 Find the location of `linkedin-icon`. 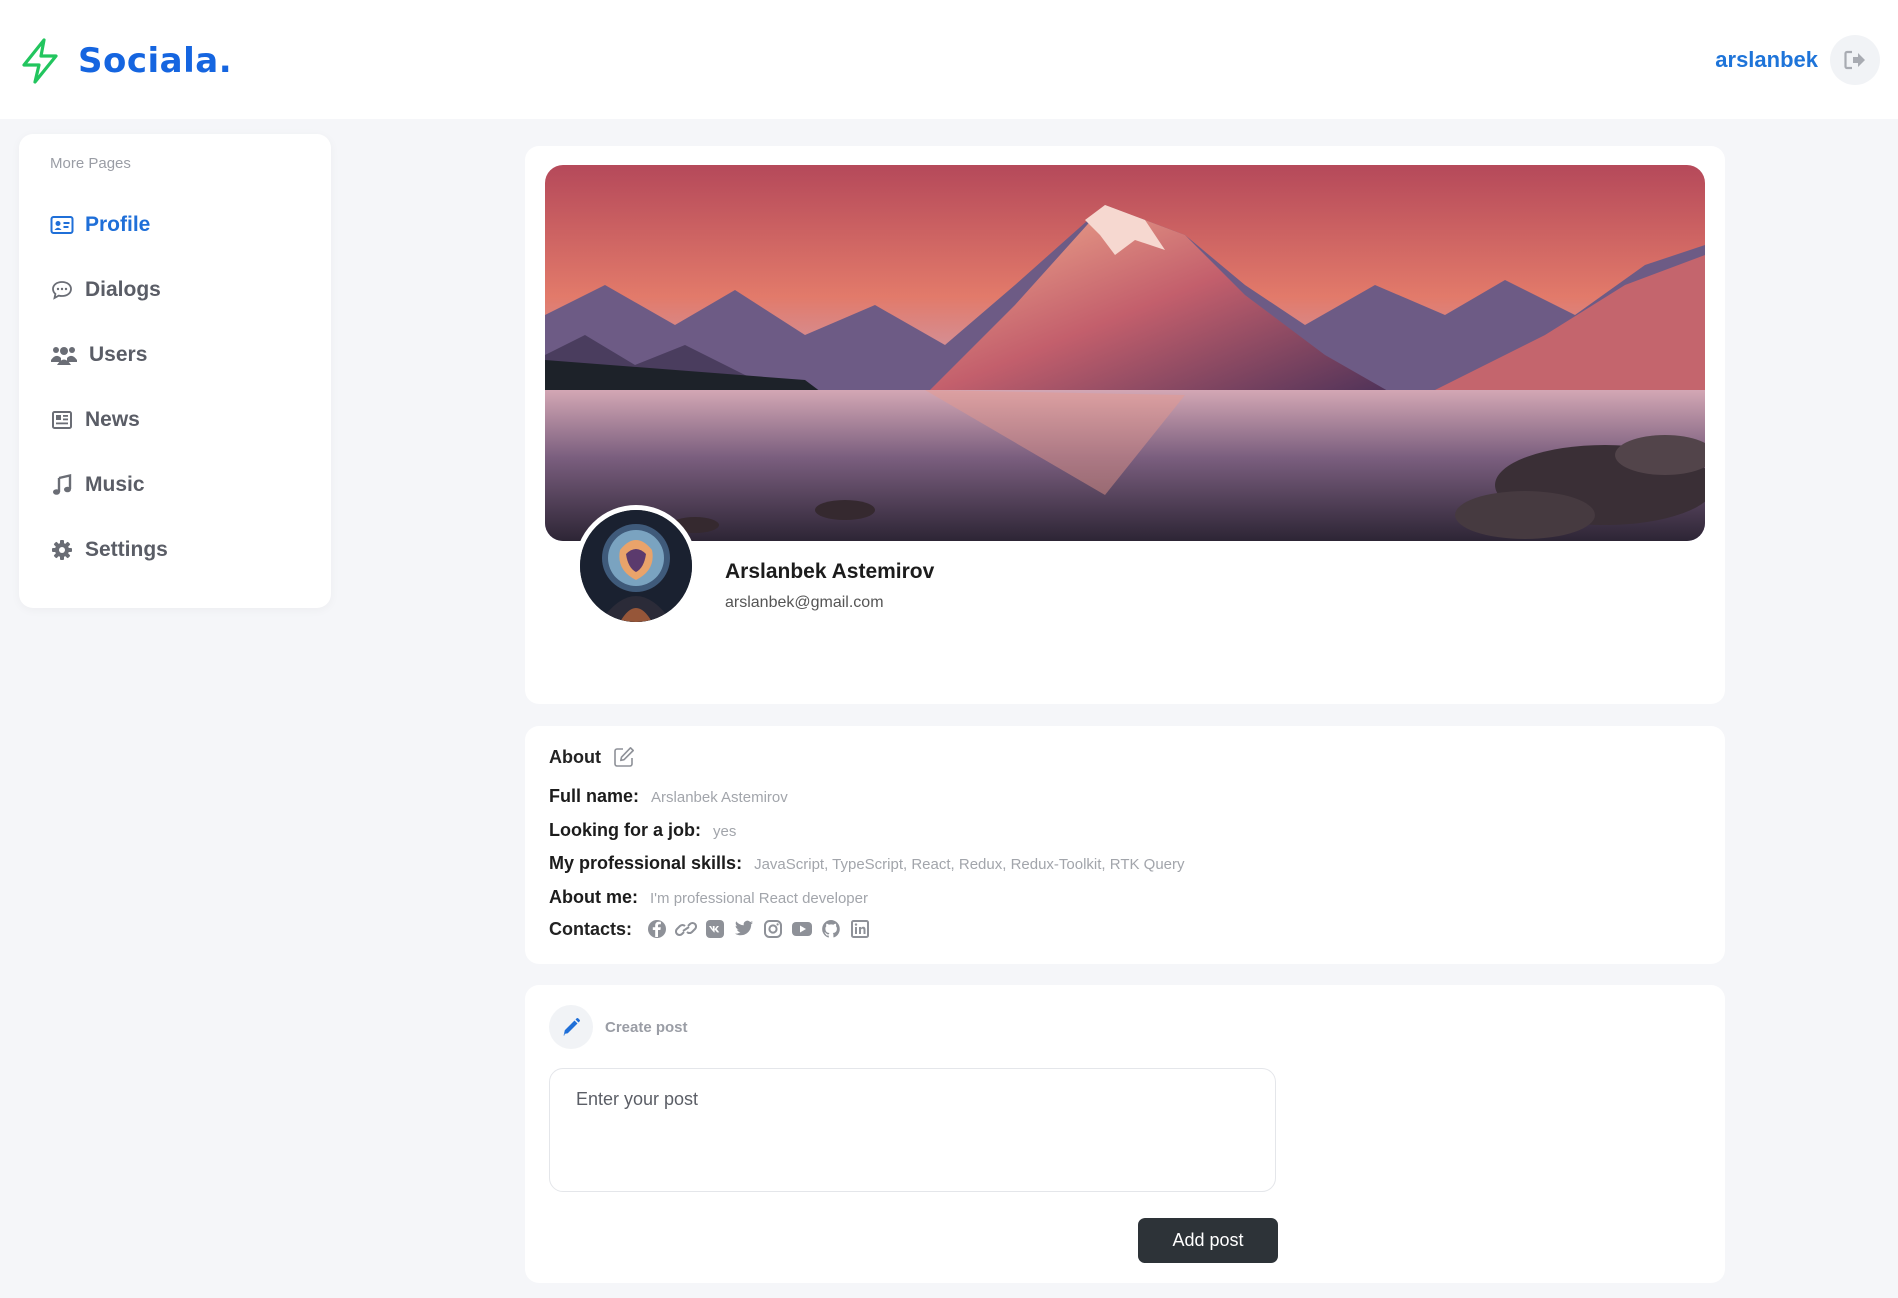

linkedin-icon is located at coordinates (860, 929).